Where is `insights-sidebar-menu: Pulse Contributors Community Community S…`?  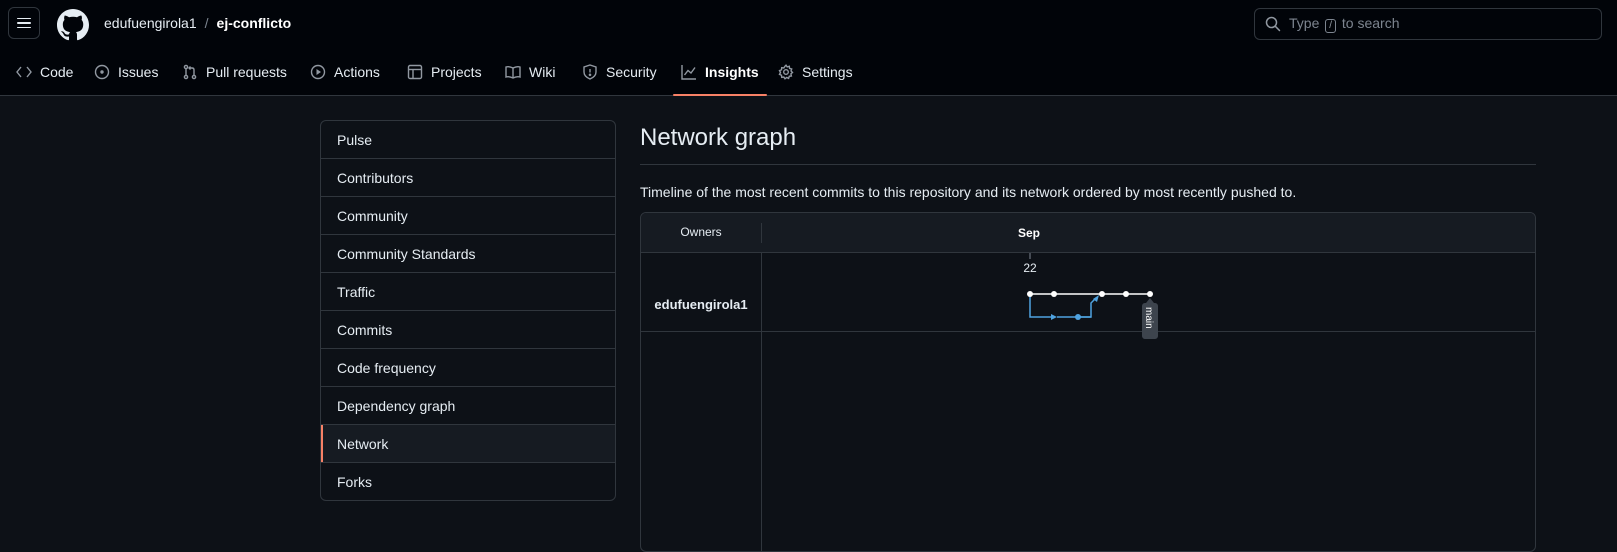
insights-sidebar-menu: Pulse Contributors Community Community S… is located at coordinates (468, 310).